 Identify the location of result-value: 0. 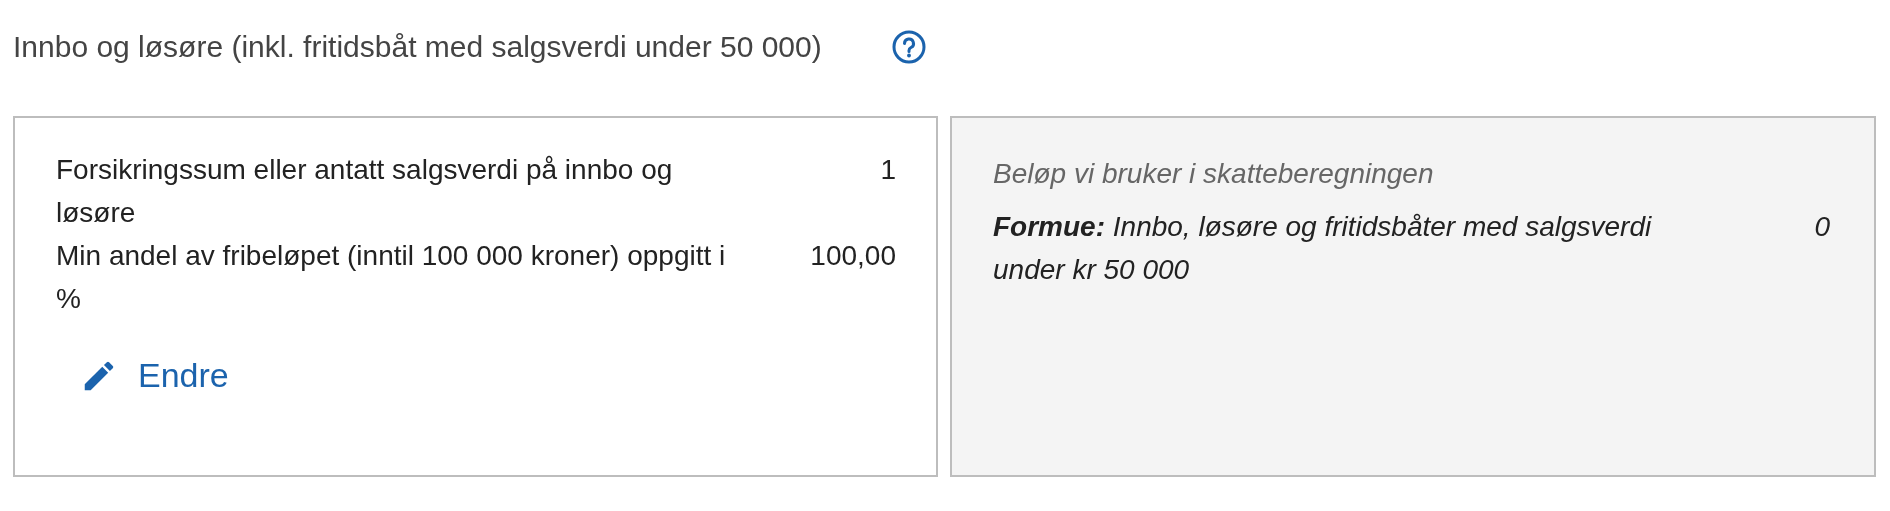
(1822, 227).